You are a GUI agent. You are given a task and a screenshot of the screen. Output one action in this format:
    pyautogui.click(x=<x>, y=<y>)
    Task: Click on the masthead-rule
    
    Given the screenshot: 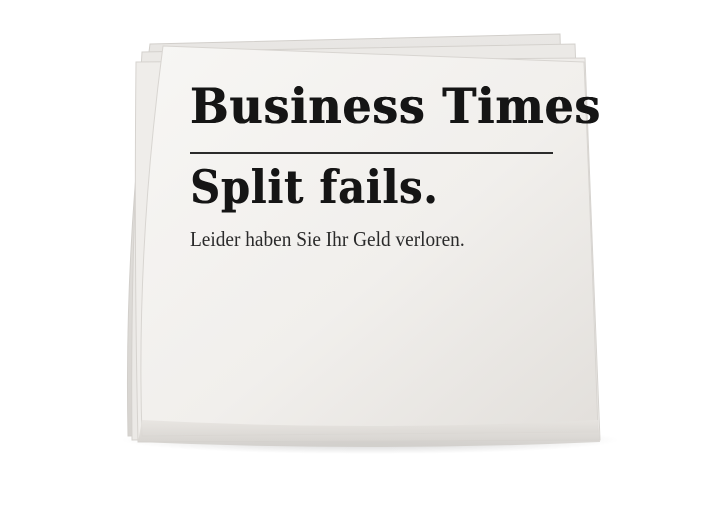 What is the action you would take?
    pyautogui.click(x=371, y=153)
    